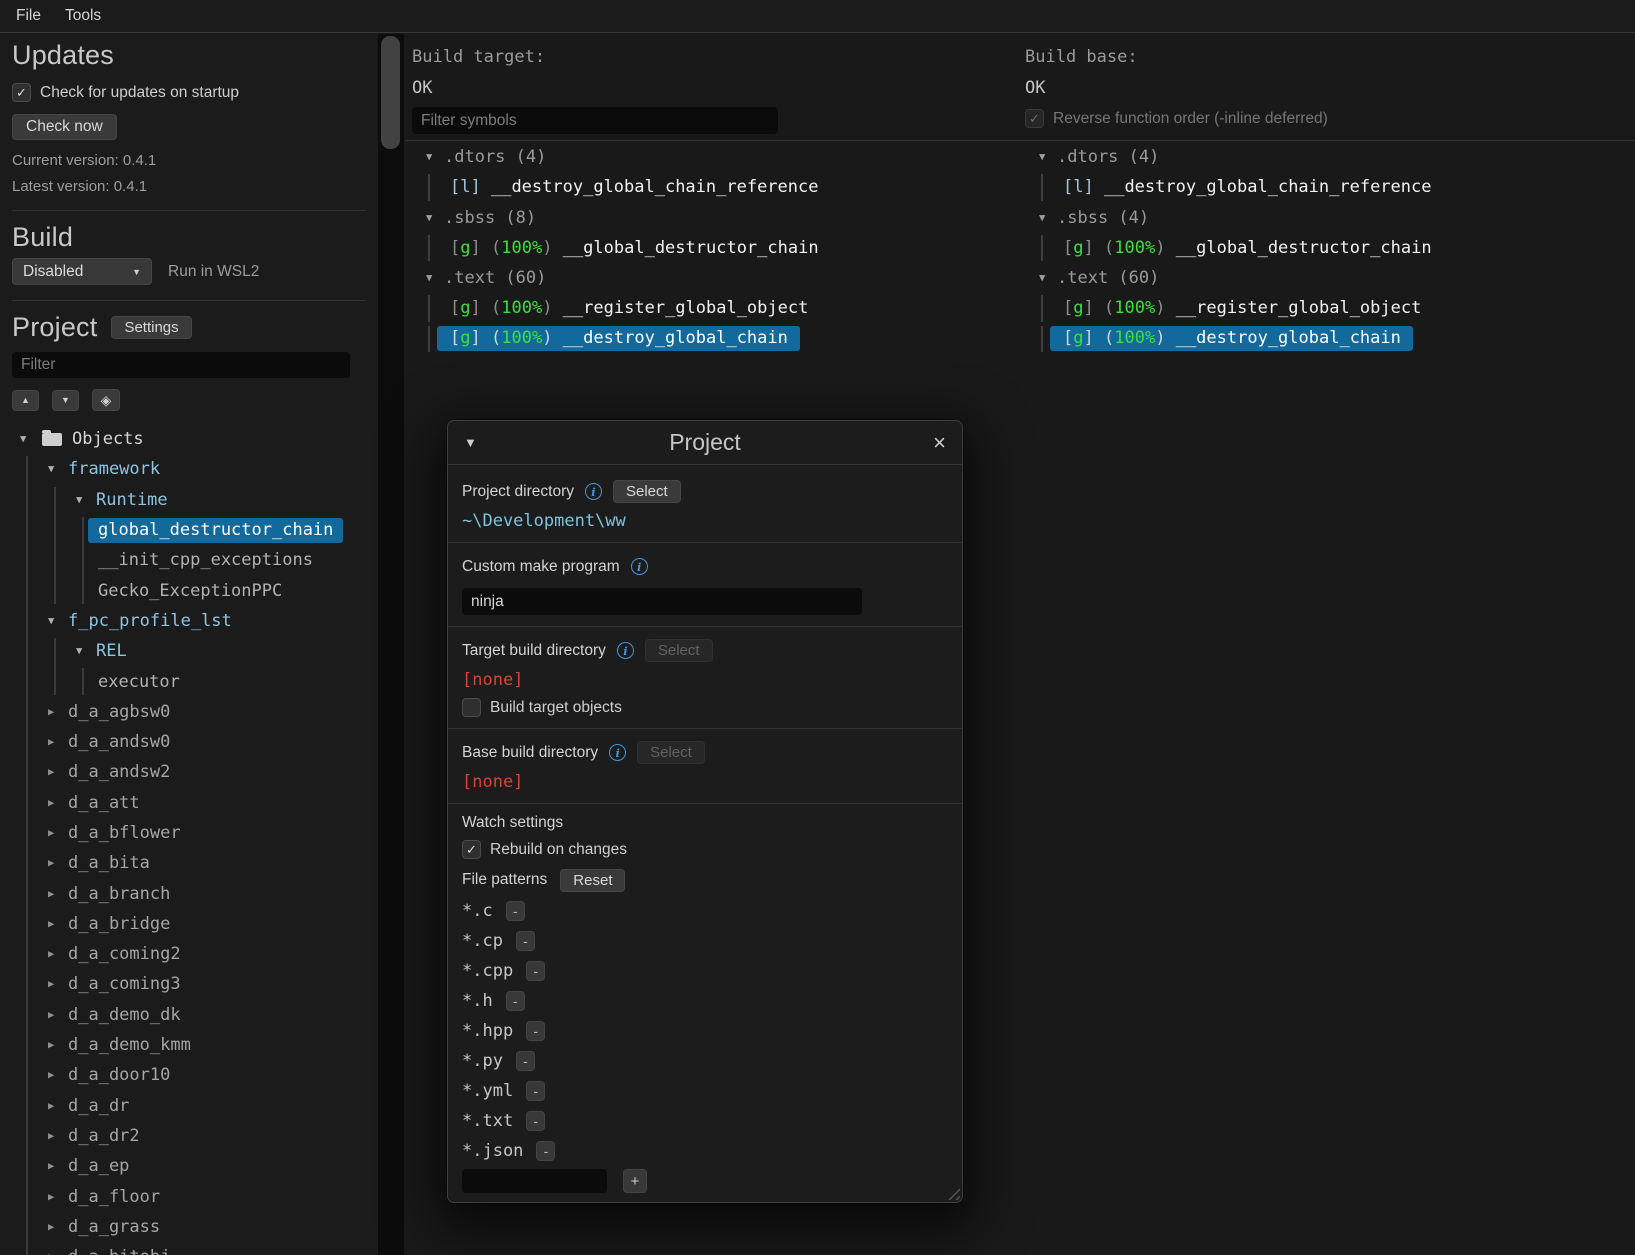  I want to click on rebuild-on-changes-label: Rebuild on changes, so click(559, 849).